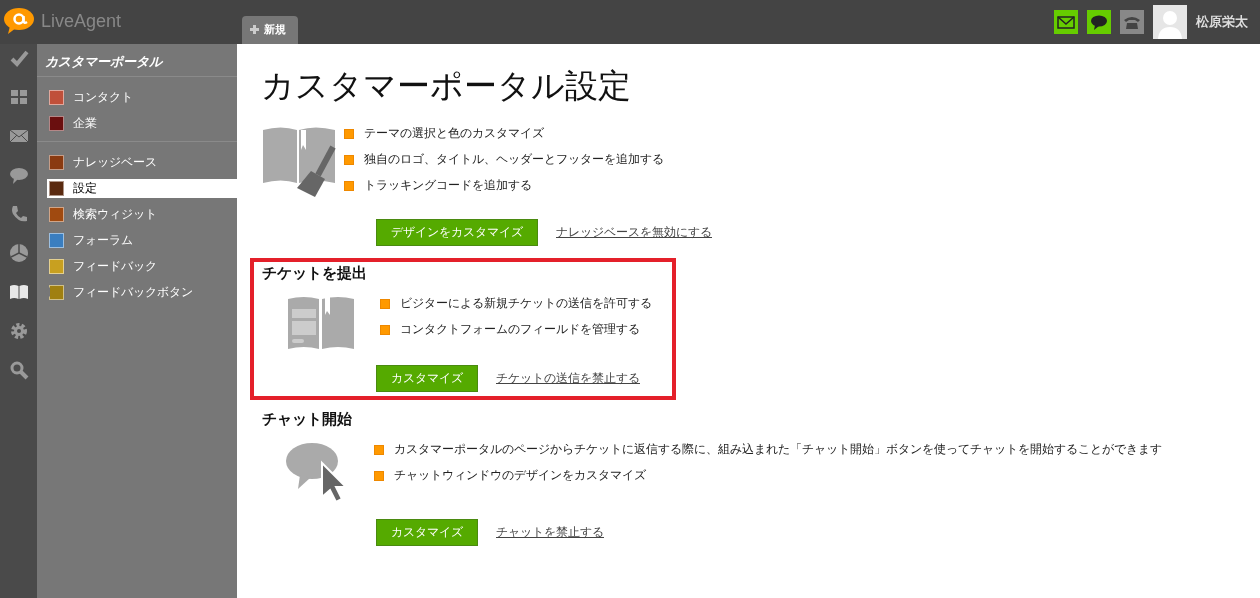 The image size is (1260, 598). I want to click on section-title: チャット開始, so click(307, 419).